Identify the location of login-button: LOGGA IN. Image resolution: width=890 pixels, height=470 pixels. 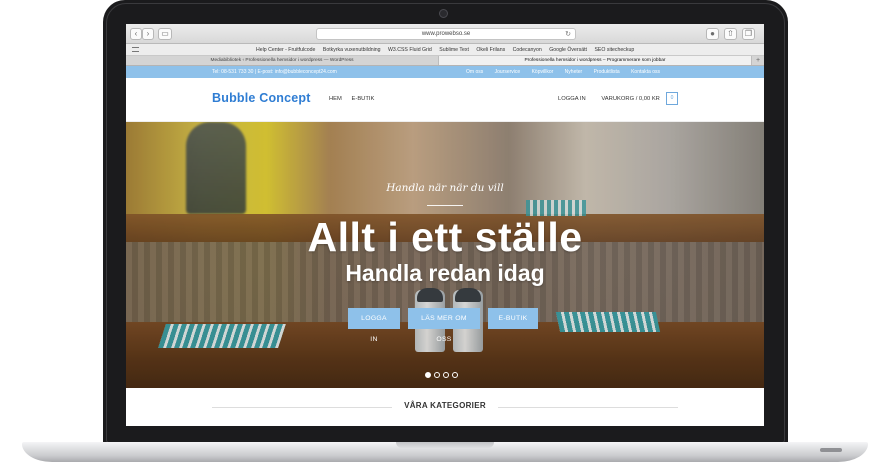
(374, 325).